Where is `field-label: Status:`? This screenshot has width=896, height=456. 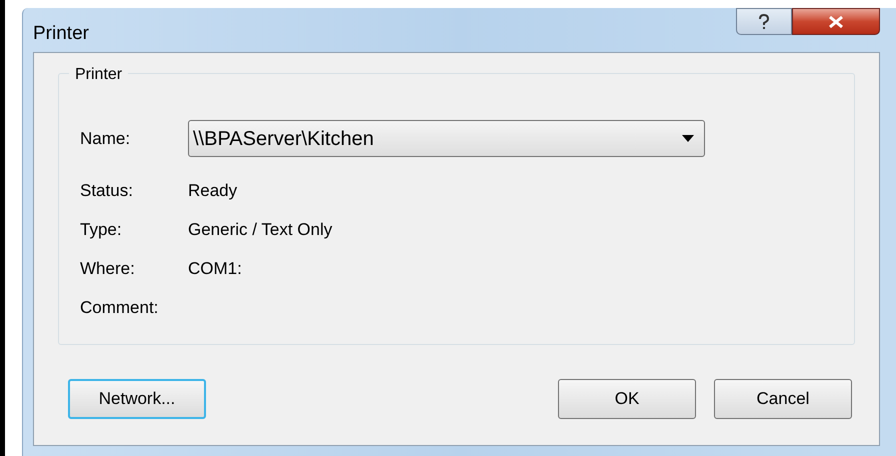
field-label: Status: is located at coordinates (107, 191).